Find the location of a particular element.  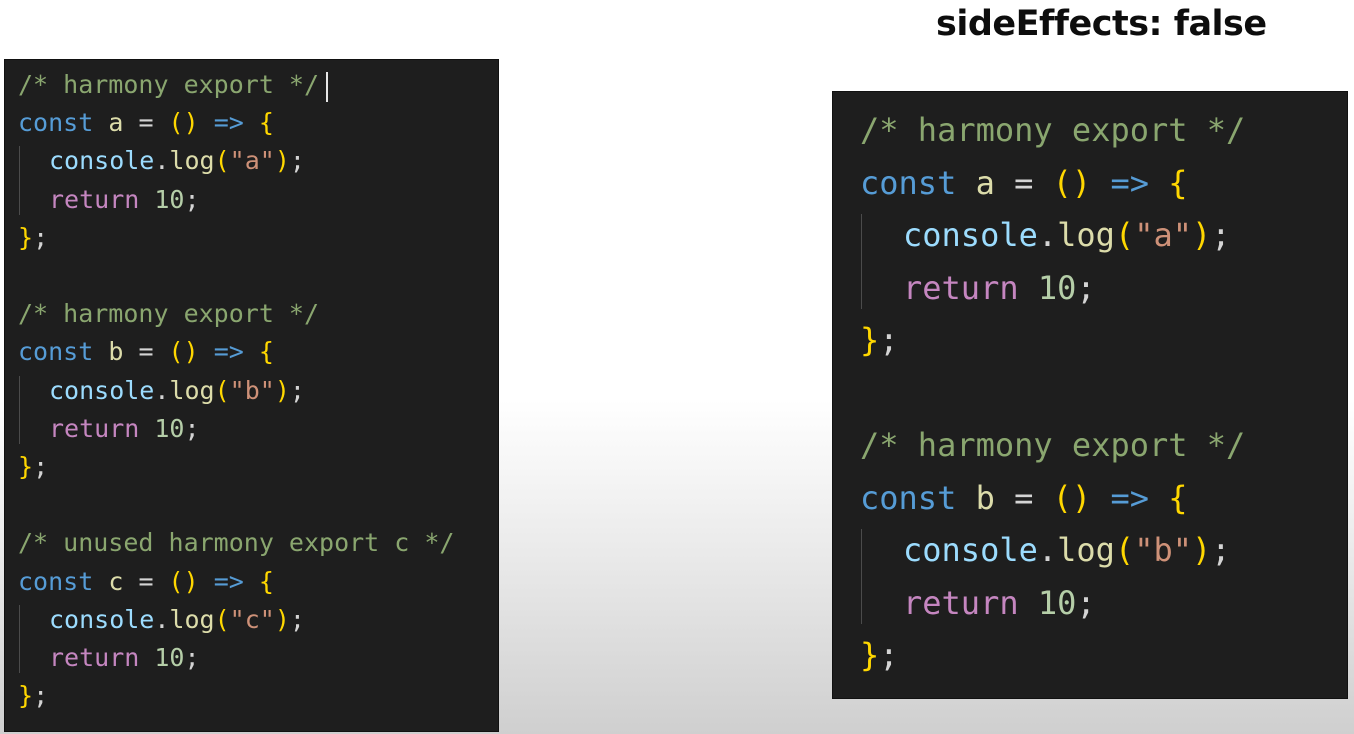

comment-line: /* unused harmony export c */ is located at coordinates (236, 543).